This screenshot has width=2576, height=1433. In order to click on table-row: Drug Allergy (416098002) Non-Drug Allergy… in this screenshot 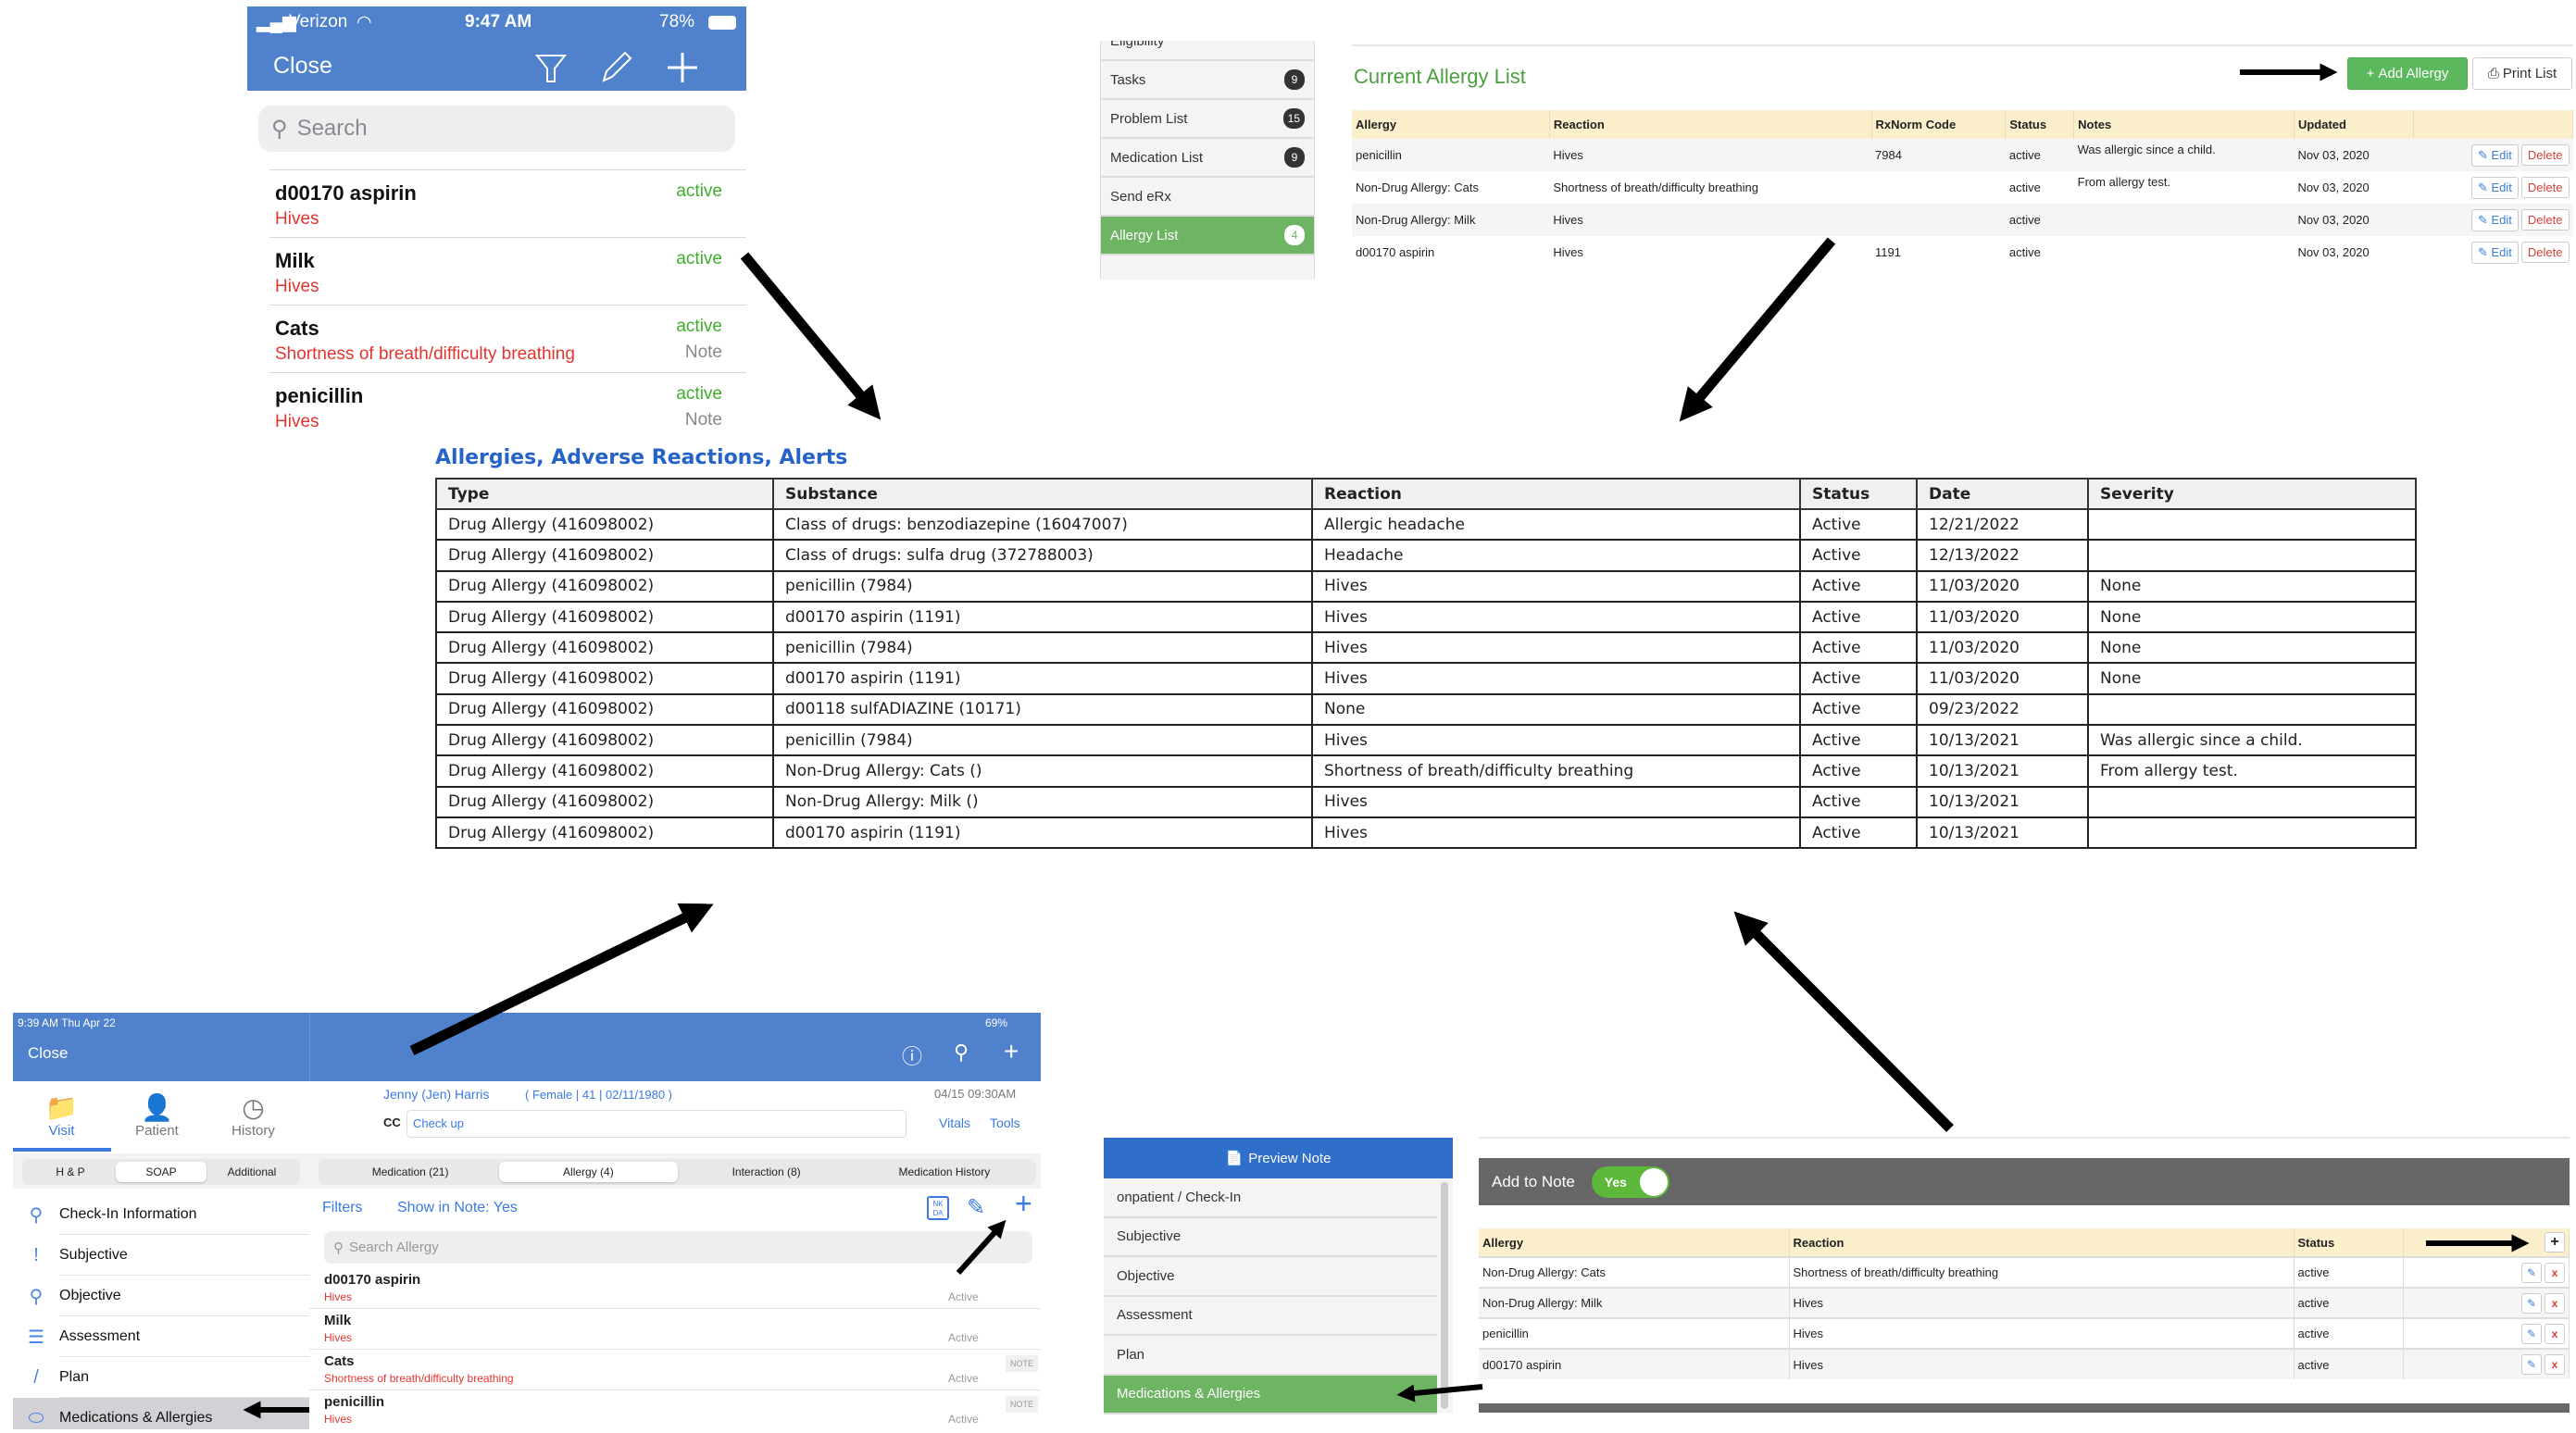, I will do `click(1426, 801)`.